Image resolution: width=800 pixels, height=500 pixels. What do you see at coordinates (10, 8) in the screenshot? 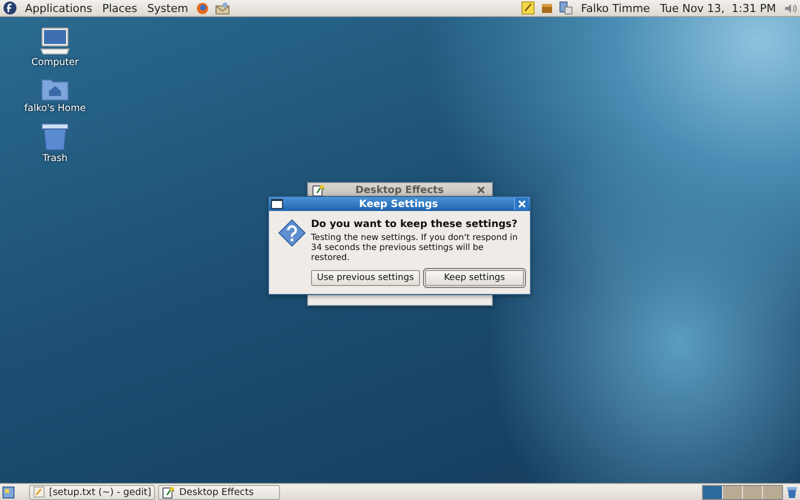
I see `logo-icon` at bounding box center [10, 8].